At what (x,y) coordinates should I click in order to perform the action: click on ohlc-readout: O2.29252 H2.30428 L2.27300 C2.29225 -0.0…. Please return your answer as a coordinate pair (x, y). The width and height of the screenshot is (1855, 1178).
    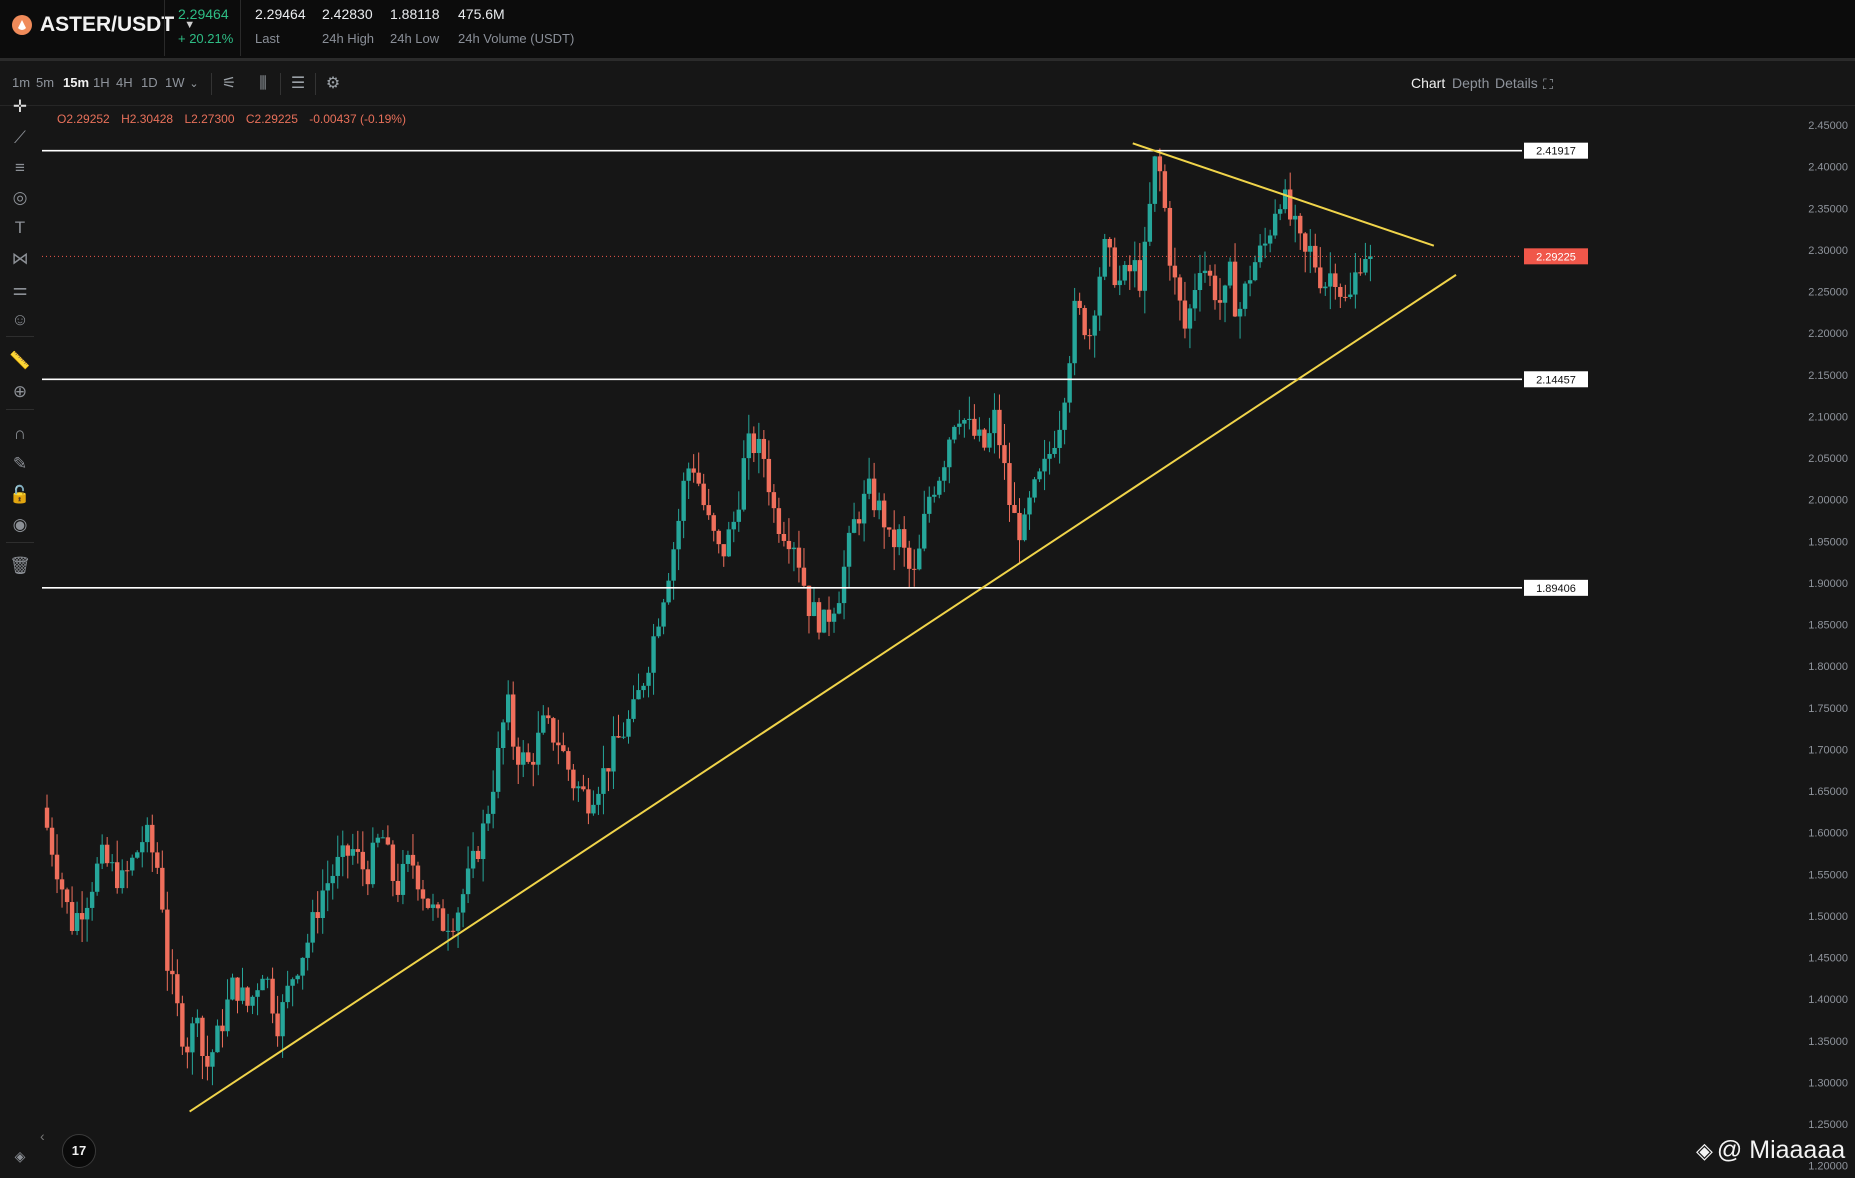
    Looking at the image, I should click on (235, 119).